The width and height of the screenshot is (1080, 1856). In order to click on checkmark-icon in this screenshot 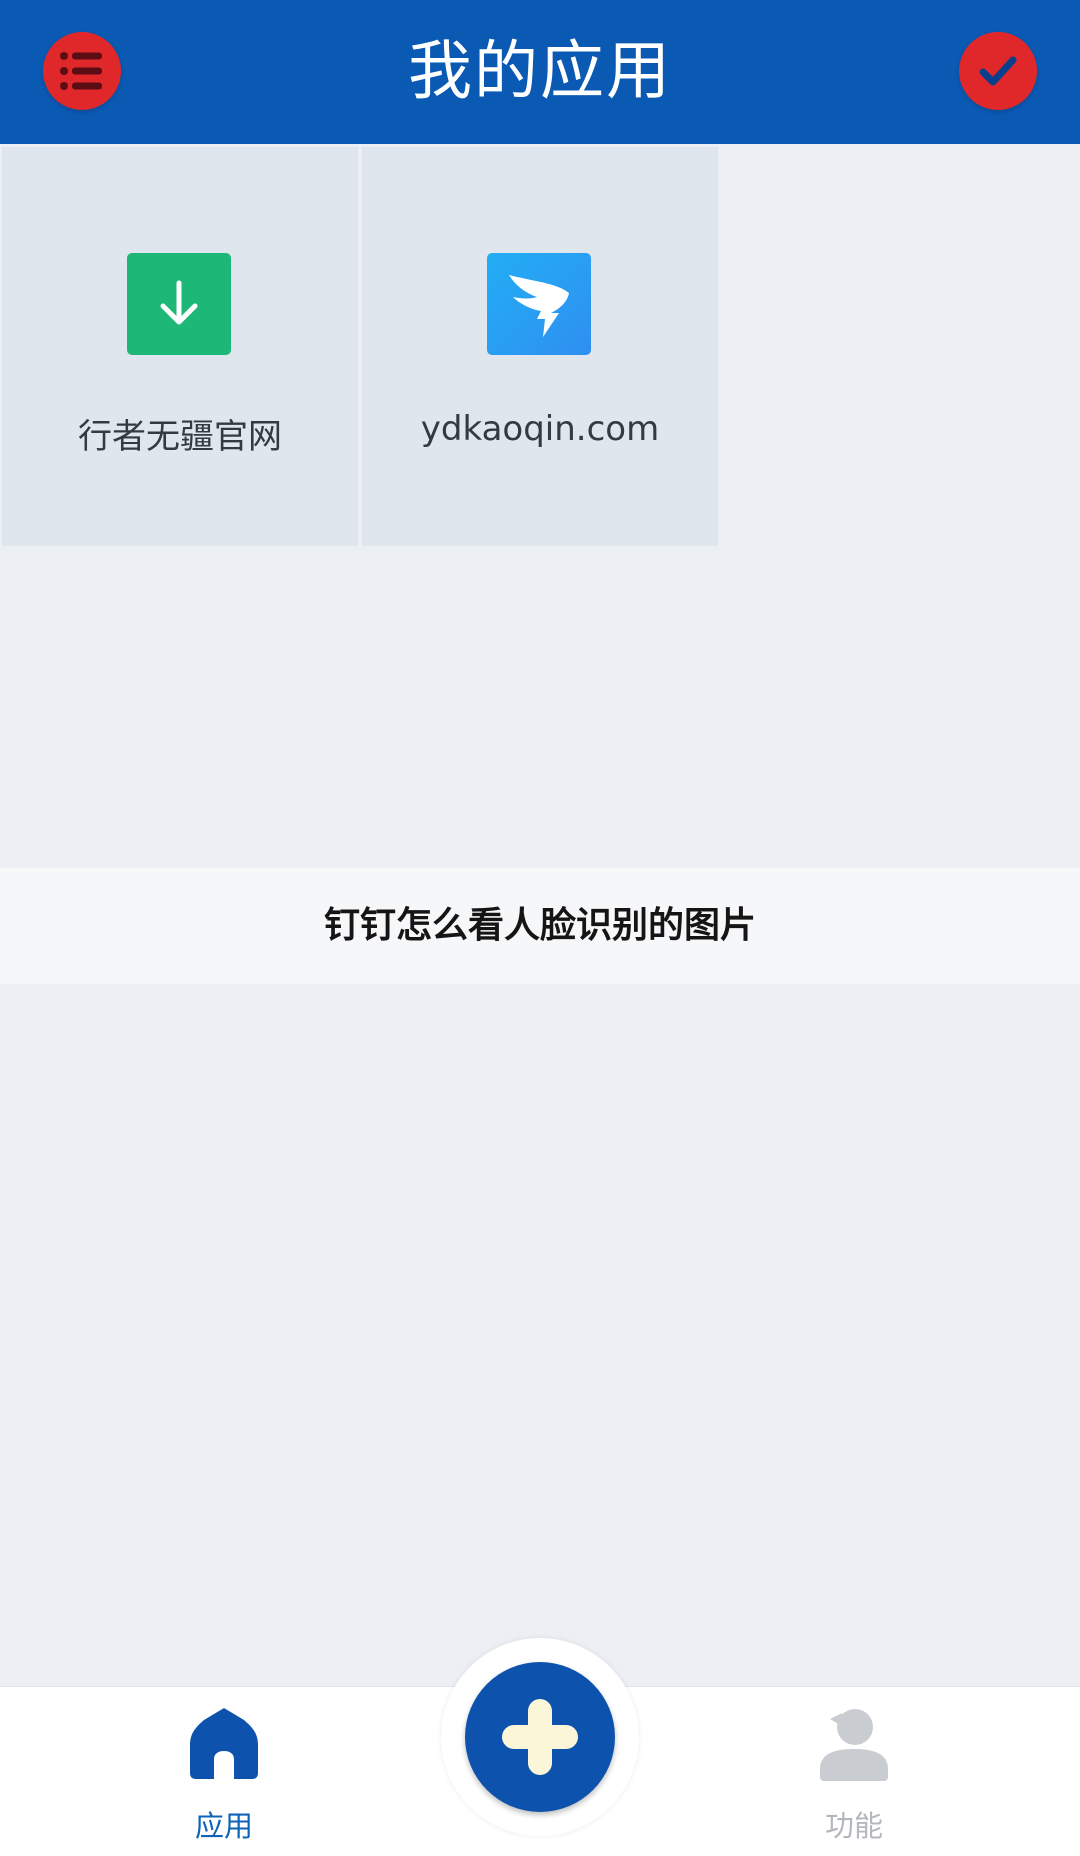, I will do `click(998, 71)`.